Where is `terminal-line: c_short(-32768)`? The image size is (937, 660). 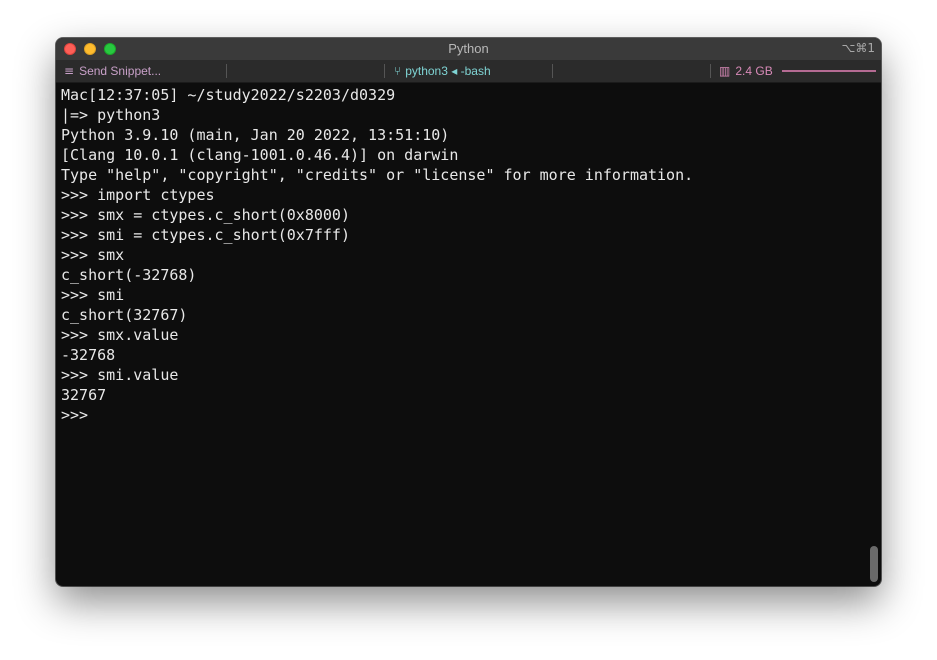
terminal-line: c_short(-32768) is located at coordinates (129, 275).